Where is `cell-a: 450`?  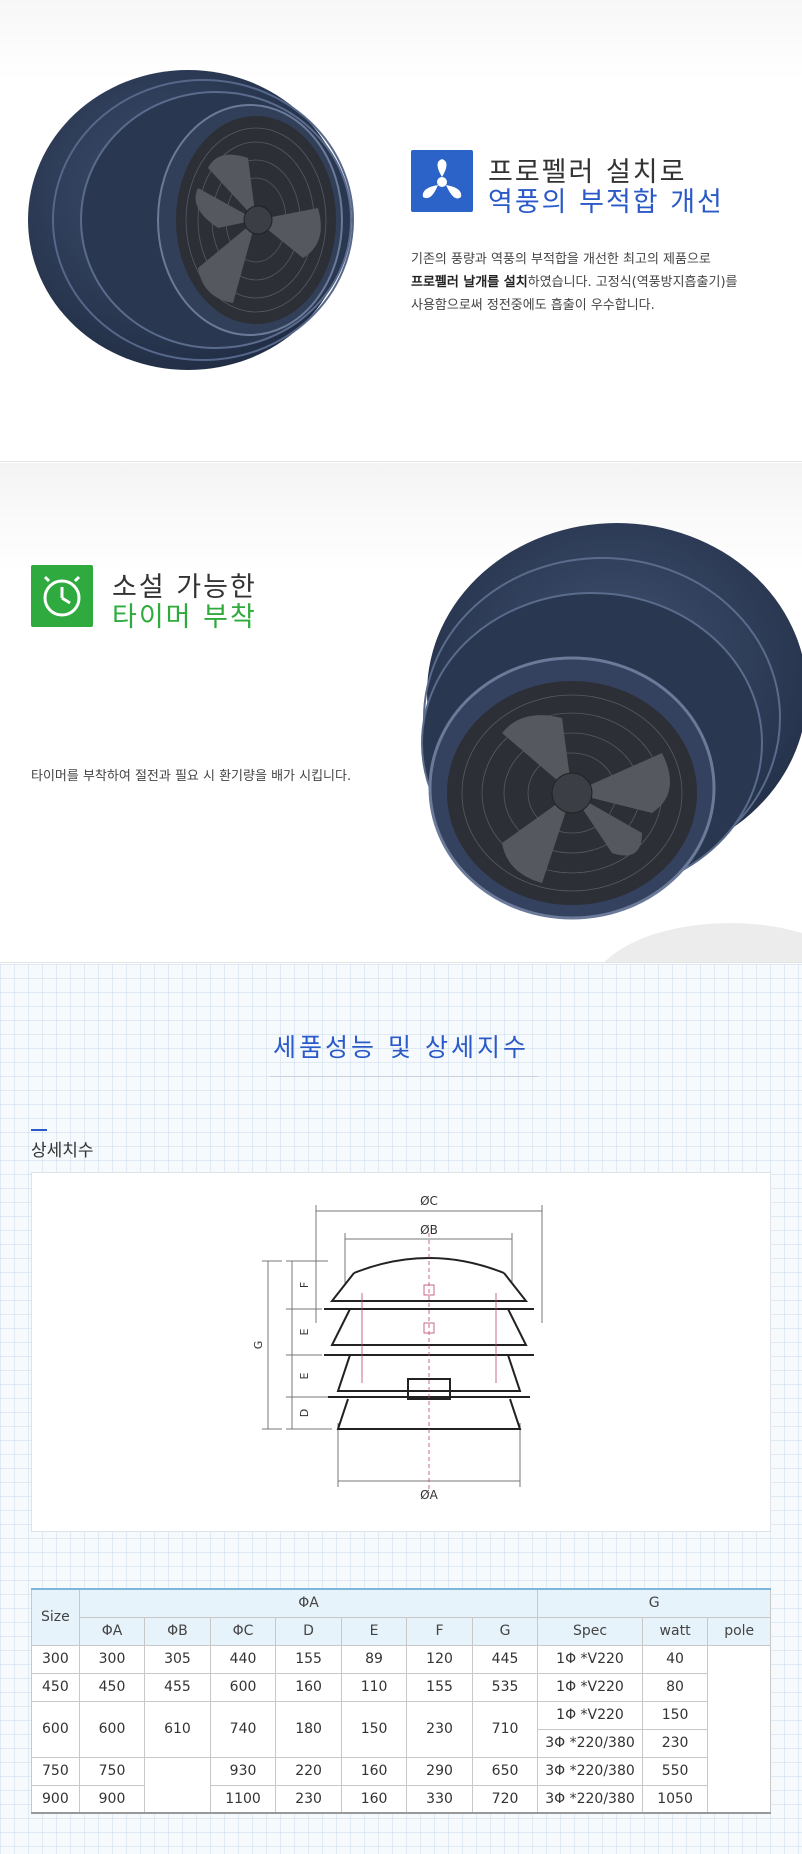 cell-a: 450 is located at coordinates (112, 1687).